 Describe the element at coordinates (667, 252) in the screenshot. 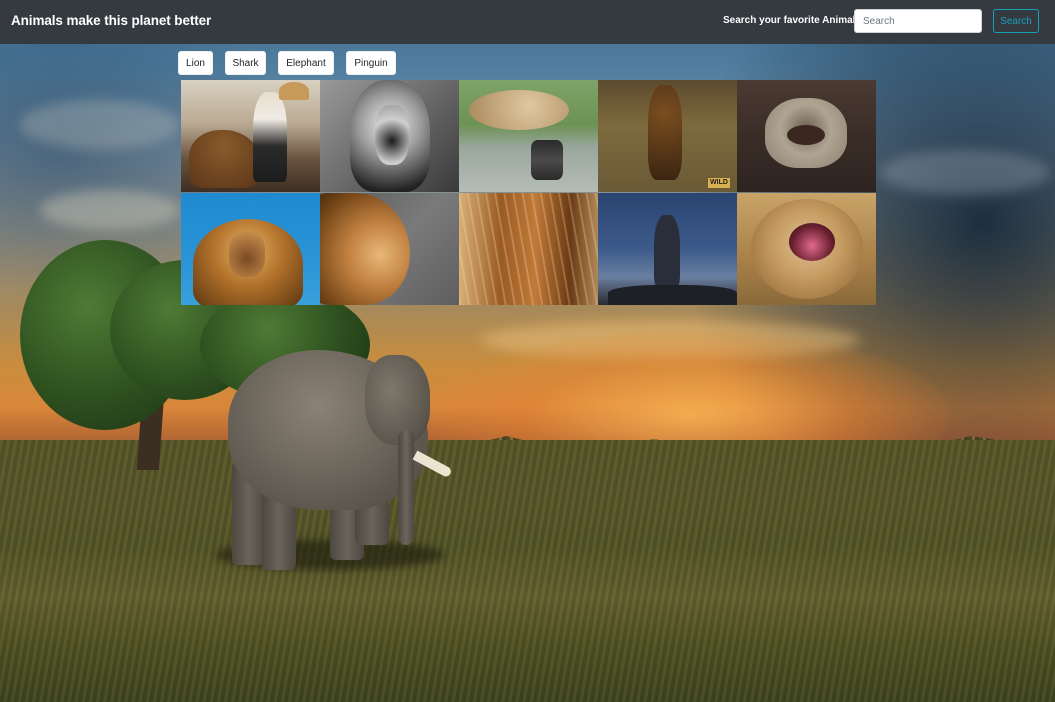

I see `lion-silhouette` at that location.